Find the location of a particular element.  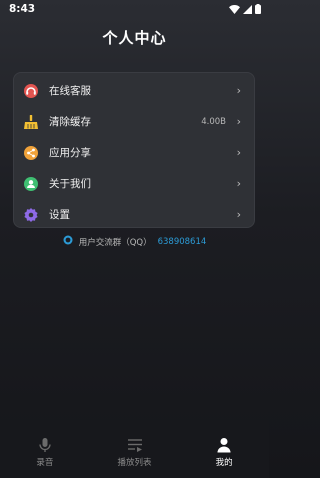

status-time: 8:43 is located at coordinates (22, 9).